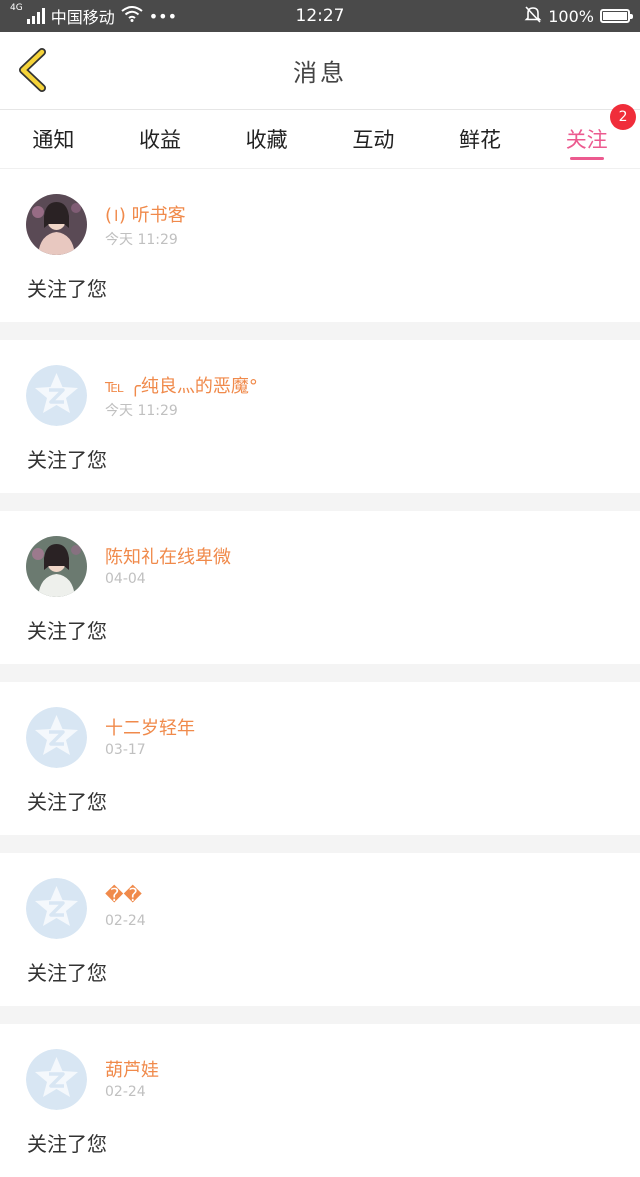 The image size is (640, 1177). I want to click on tab-earnings: 收益, so click(160, 139).